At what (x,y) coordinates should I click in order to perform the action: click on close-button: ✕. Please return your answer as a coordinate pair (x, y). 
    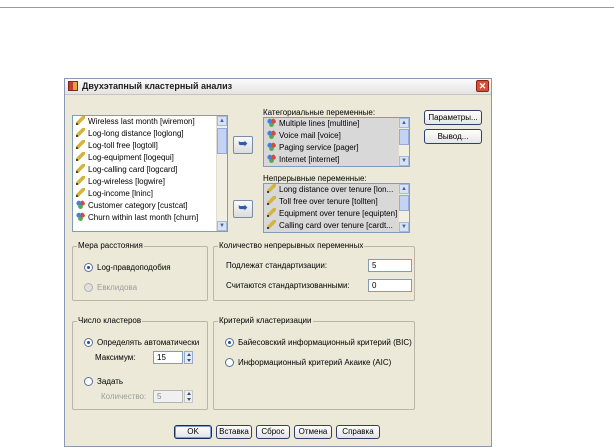
    Looking at the image, I should click on (482, 86).